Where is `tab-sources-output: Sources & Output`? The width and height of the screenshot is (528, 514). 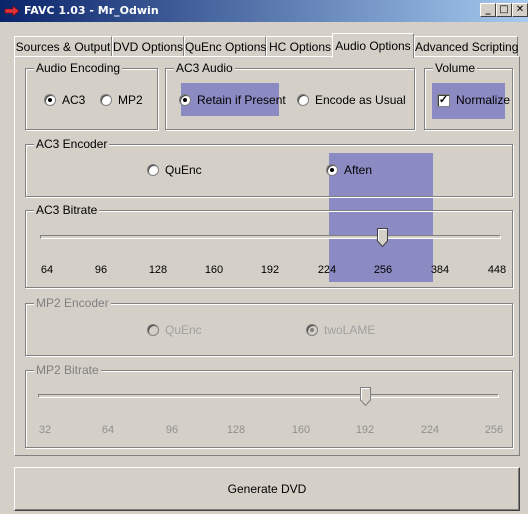 tab-sources-output: Sources & Output is located at coordinates (63, 46).